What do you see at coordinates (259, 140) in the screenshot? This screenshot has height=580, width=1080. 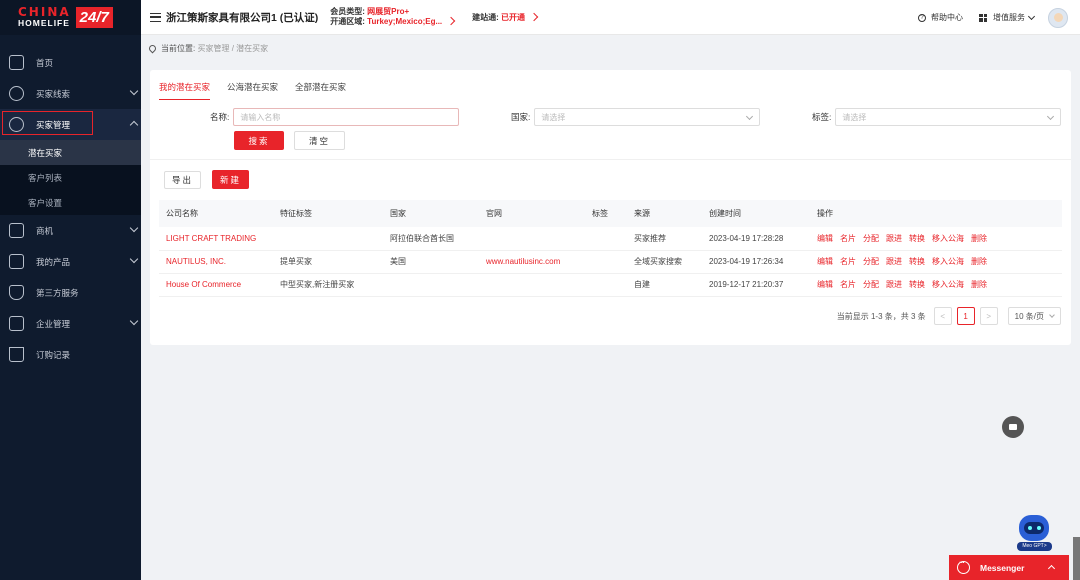 I see `search-button: 搜索` at bounding box center [259, 140].